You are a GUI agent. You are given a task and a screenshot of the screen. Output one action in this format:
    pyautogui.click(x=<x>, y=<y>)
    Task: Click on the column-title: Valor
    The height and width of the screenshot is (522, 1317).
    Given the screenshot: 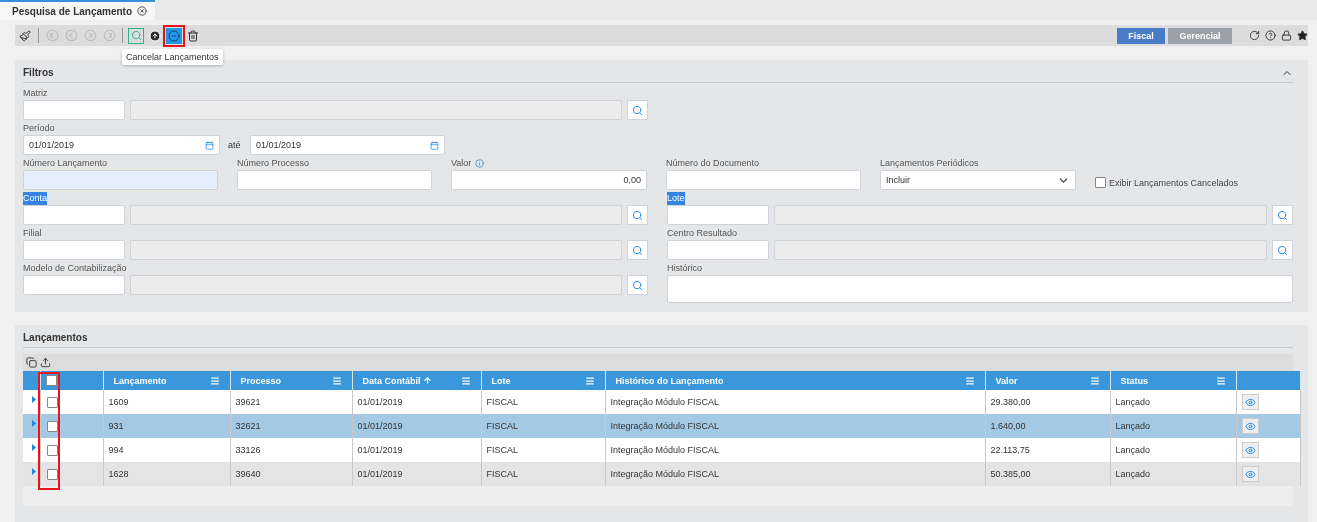 What is the action you would take?
    pyautogui.click(x=1006, y=380)
    